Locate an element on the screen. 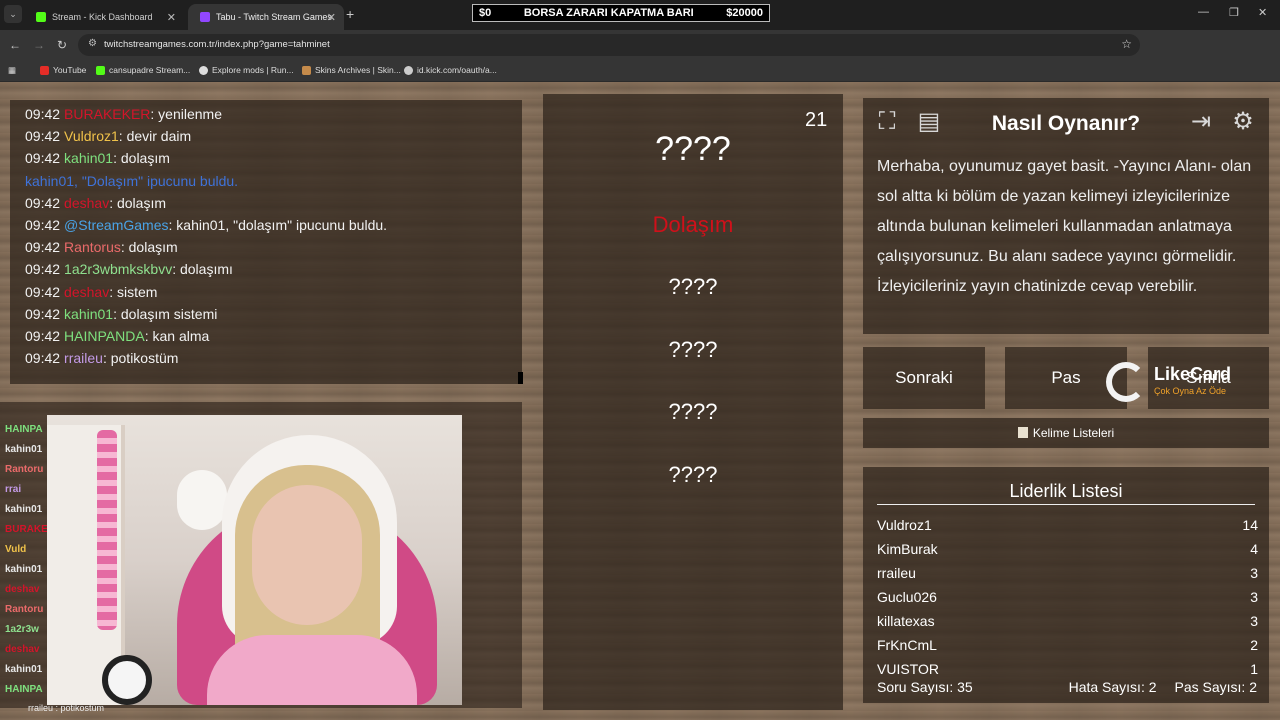 The width and height of the screenshot is (1280, 720). back-icon: ← is located at coordinates (15, 45).